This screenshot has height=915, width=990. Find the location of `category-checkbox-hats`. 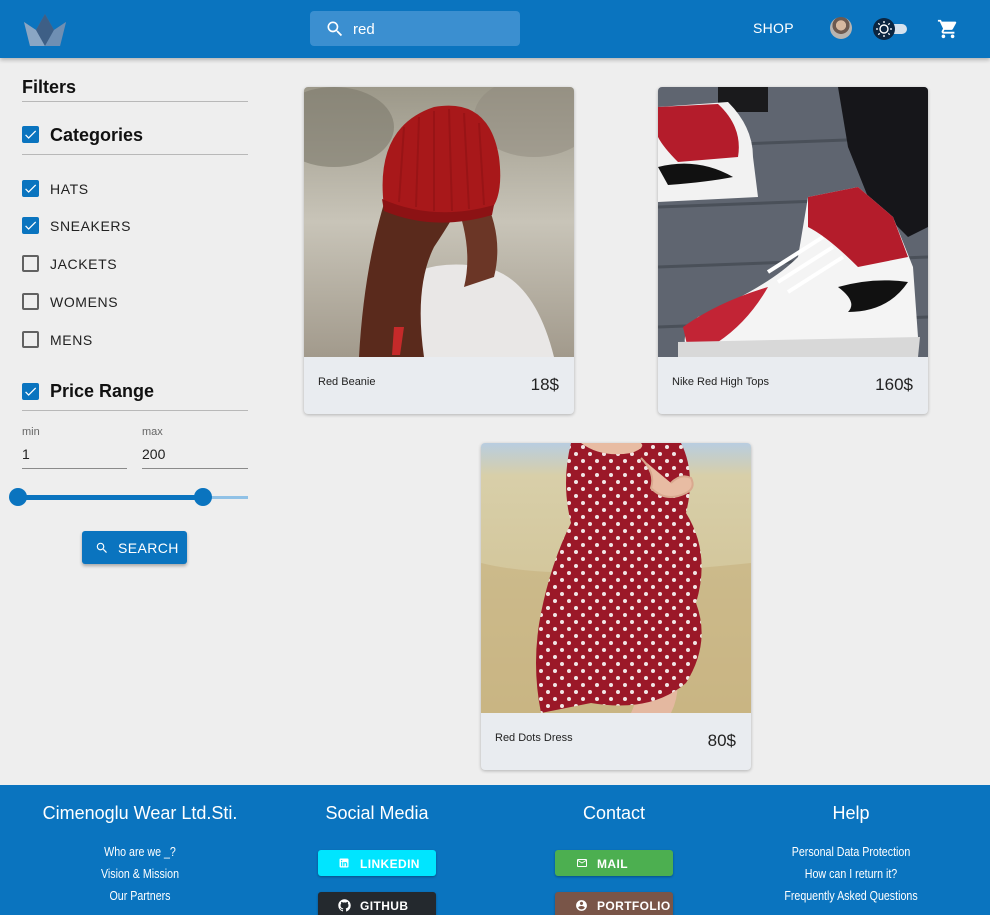

category-checkbox-hats is located at coordinates (30, 188).